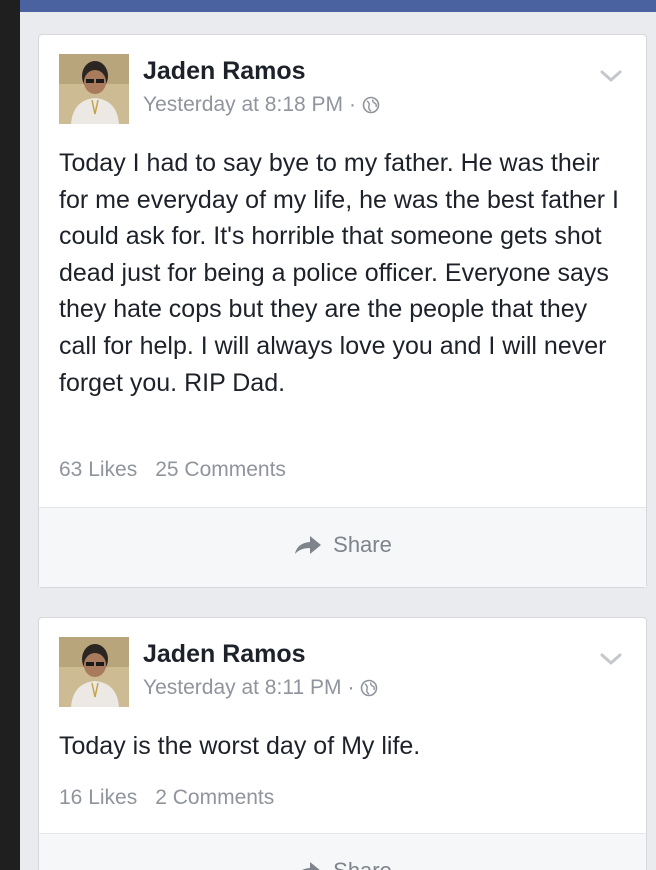 The height and width of the screenshot is (870, 656). Describe the element at coordinates (243, 105) in the screenshot. I see `post-timestamp: Yesterday at 8:18 PM` at that location.